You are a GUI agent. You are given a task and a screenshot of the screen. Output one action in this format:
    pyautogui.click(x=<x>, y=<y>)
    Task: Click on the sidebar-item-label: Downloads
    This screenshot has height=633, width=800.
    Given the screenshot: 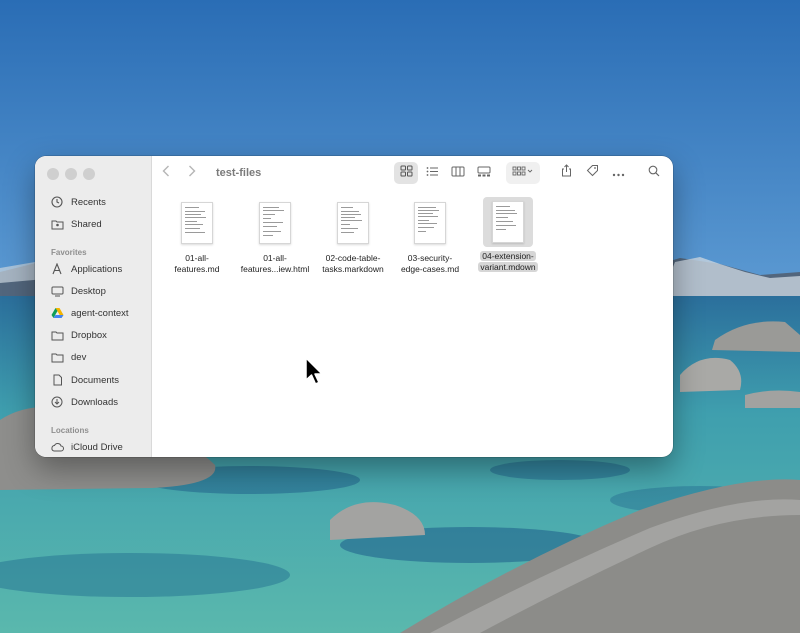 What is the action you would take?
    pyautogui.click(x=94, y=402)
    